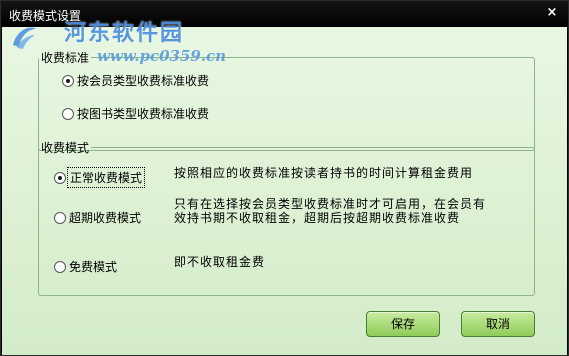  I want to click on overdue-mode-description-line: 效持书期不收取租金，超期后按超期收费标准收费, so click(317, 218).